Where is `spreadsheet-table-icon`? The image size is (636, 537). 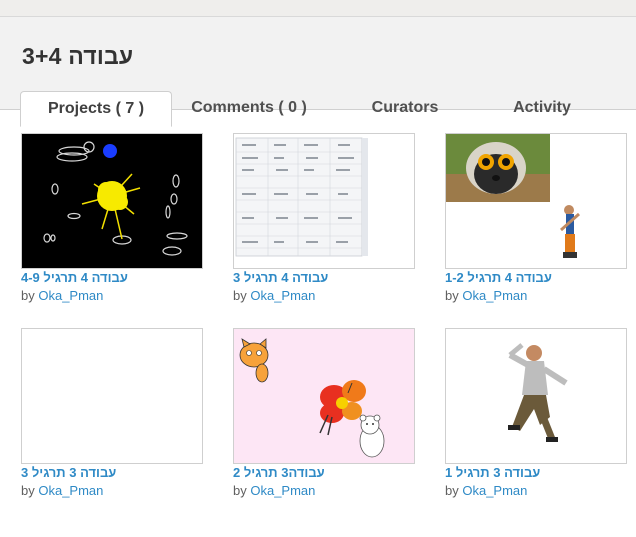
spreadsheet-table-icon is located at coordinates (324, 201).